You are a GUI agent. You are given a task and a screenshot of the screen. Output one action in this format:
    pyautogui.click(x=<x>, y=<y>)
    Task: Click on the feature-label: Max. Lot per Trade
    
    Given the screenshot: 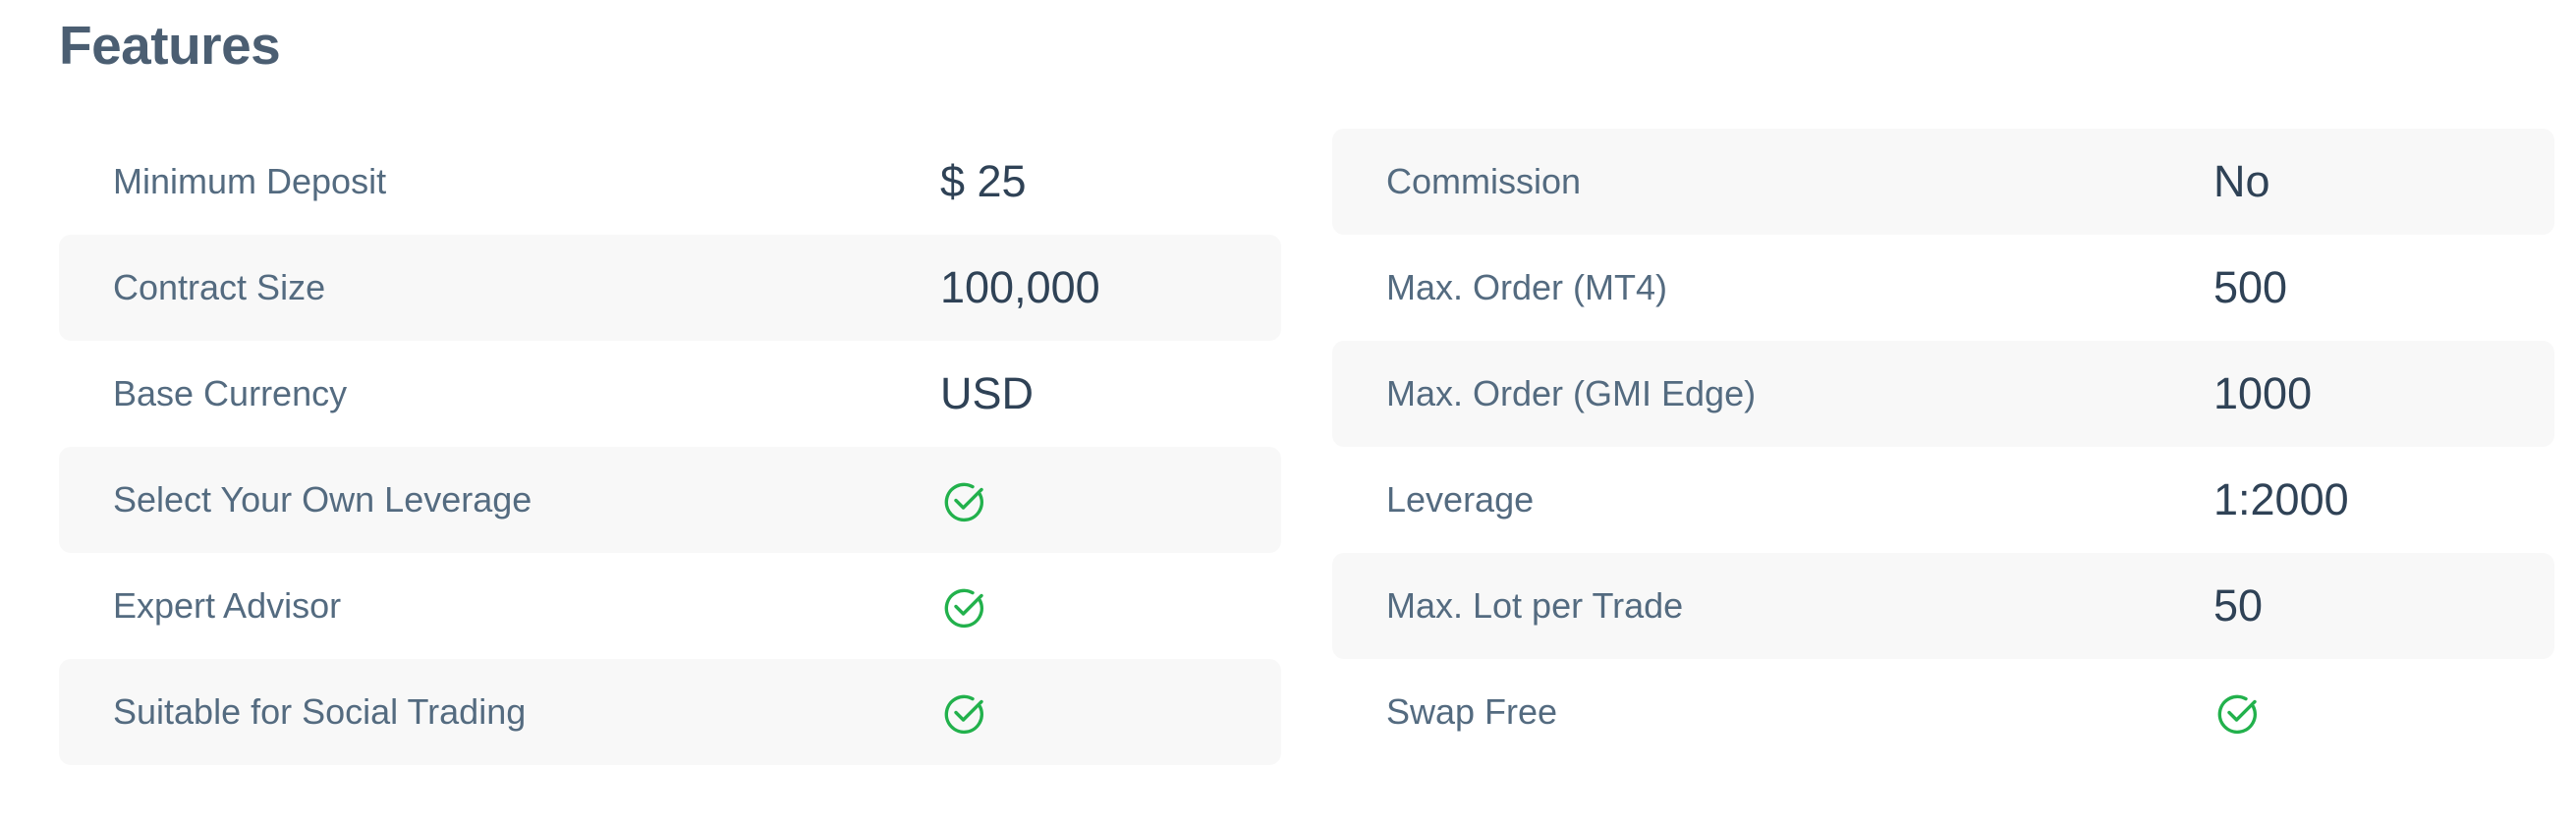 What is the action you would take?
    pyautogui.click(x=1535, y=606)
    